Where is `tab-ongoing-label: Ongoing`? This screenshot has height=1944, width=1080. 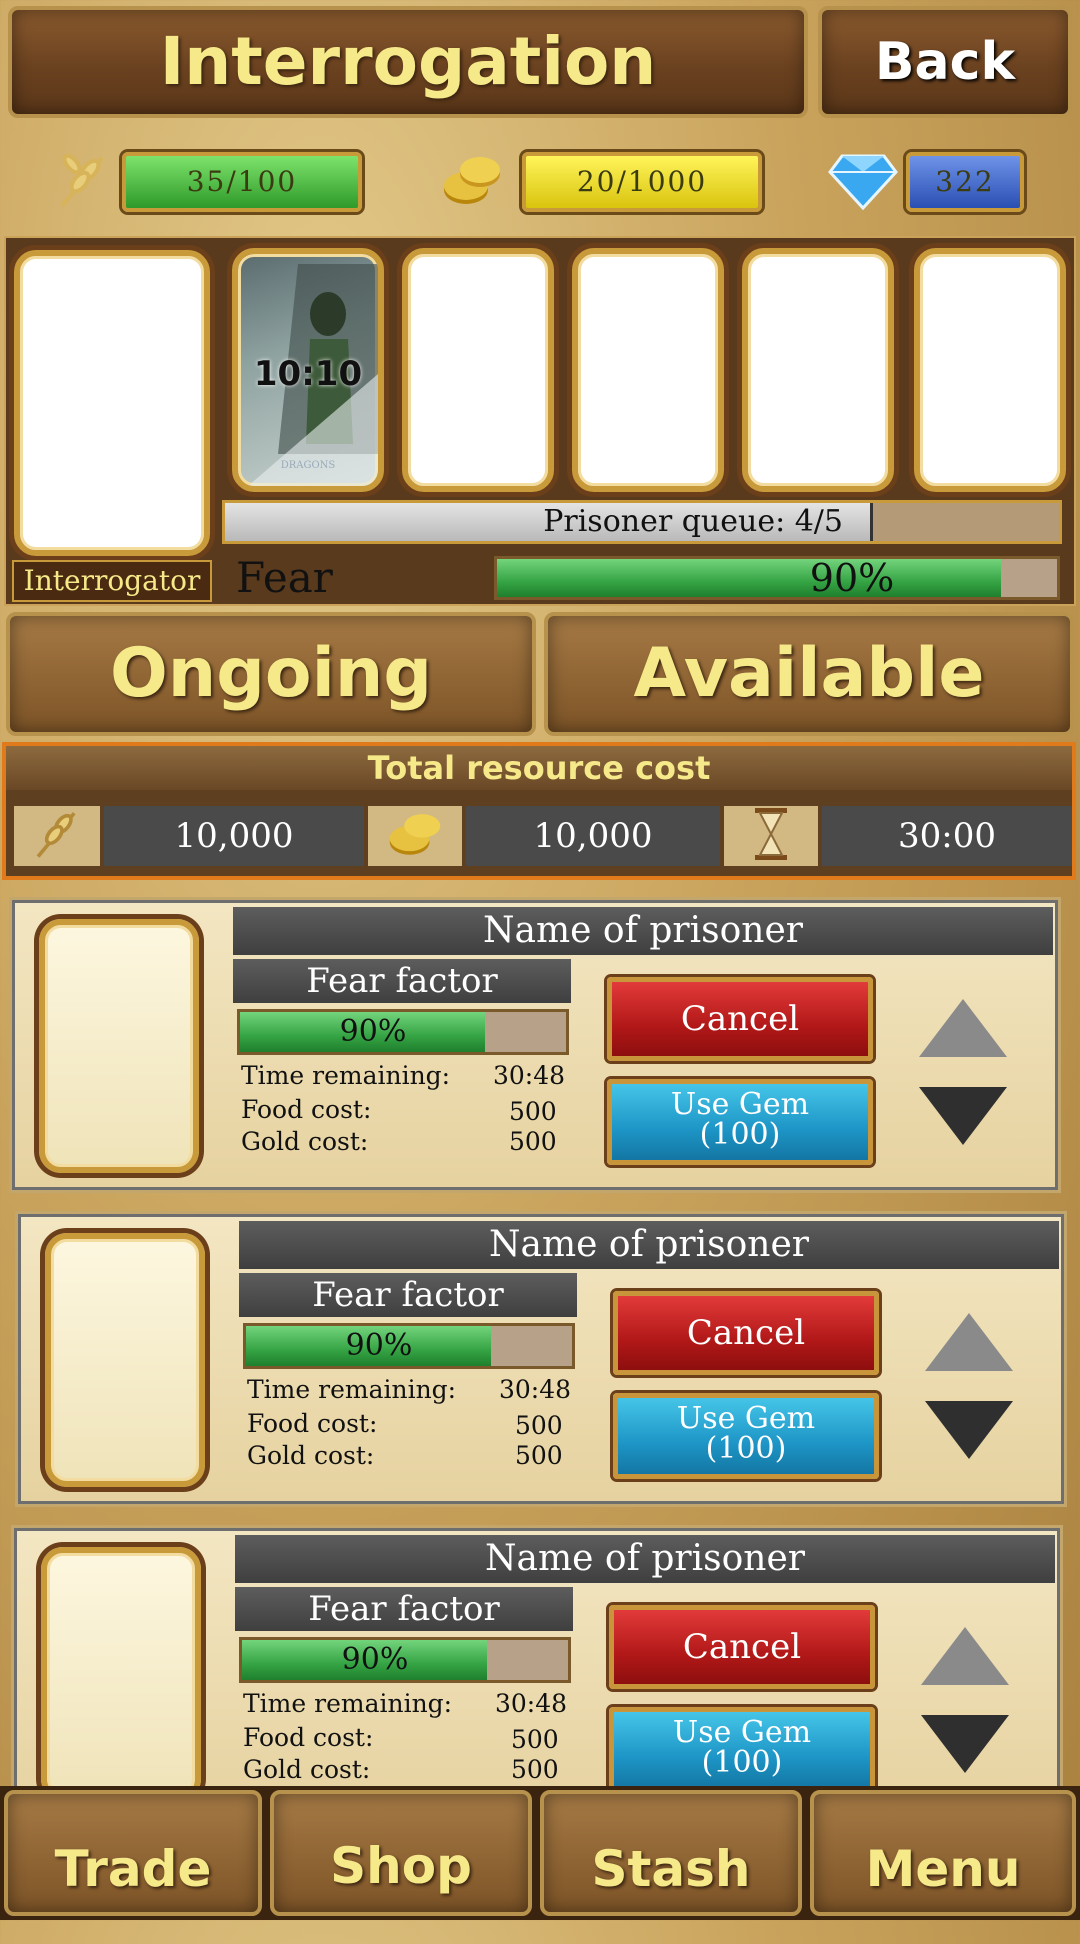
tab-ongoing-label: Ongoing is located at coordinates (270, 673).